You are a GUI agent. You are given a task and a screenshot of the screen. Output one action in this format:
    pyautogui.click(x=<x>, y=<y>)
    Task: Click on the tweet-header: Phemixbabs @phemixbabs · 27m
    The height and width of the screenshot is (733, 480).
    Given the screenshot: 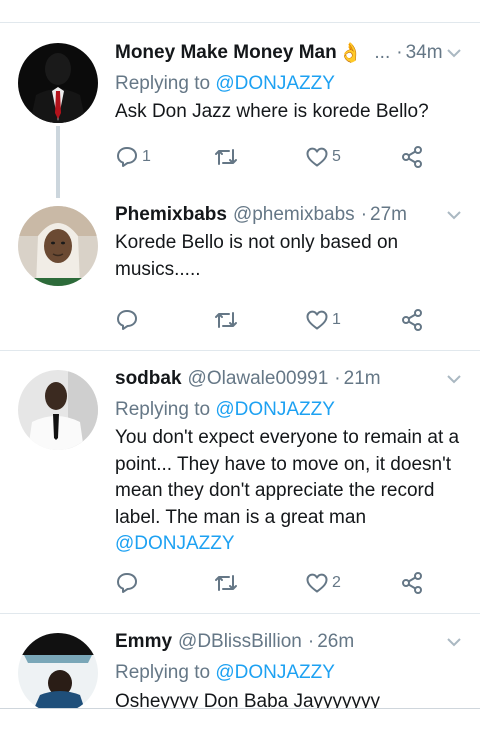 What is the action you would take?
    pyautogui.click(x=289, y=215)
    